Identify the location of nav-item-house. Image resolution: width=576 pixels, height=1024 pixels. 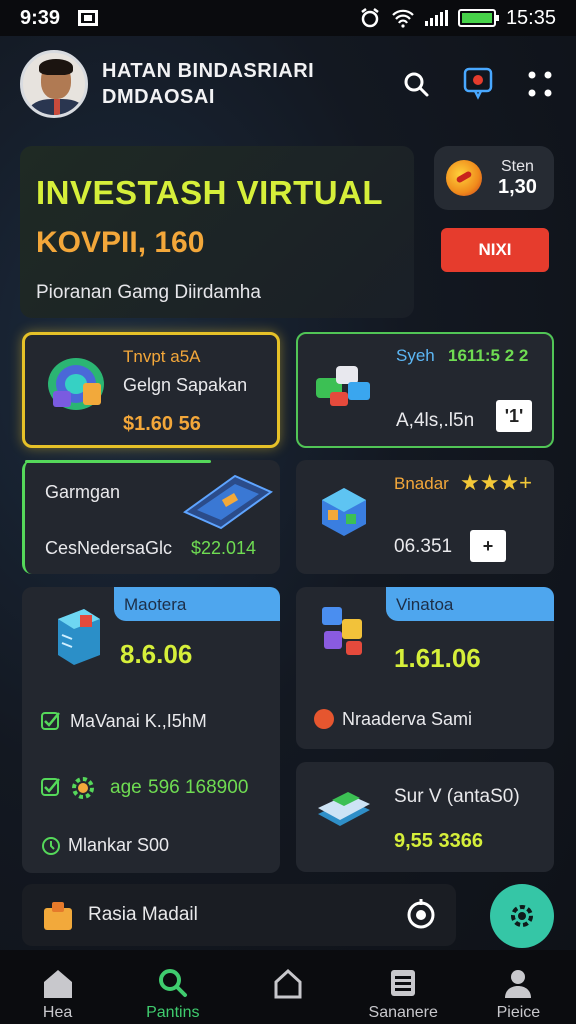
(287, 987).